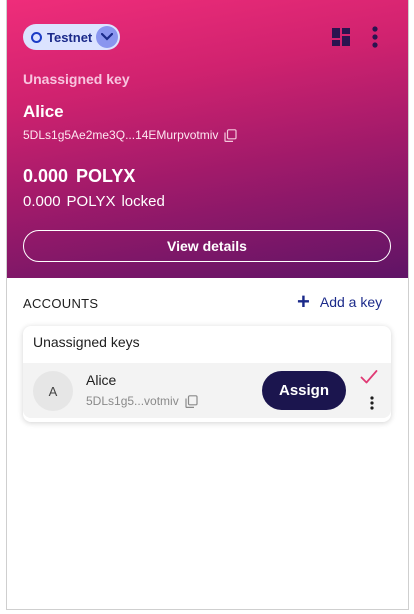 This screenshot has width=414, height=614. What do you see at coordinates (304, 390) in the screenshot?
I see `assign-button: Assign` at bounding box center [304, 390].